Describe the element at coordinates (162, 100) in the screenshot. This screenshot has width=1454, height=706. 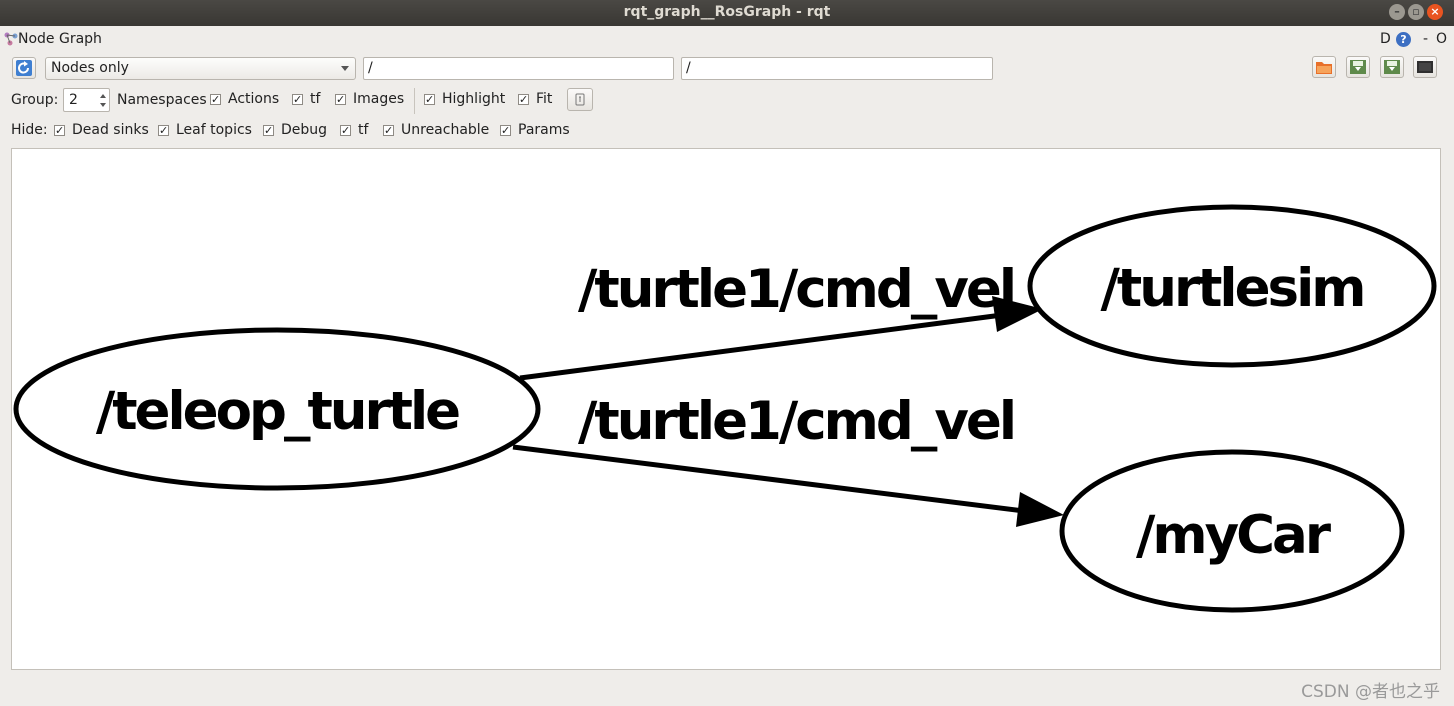
I see `namespaces-label: Namespaces` at that location.